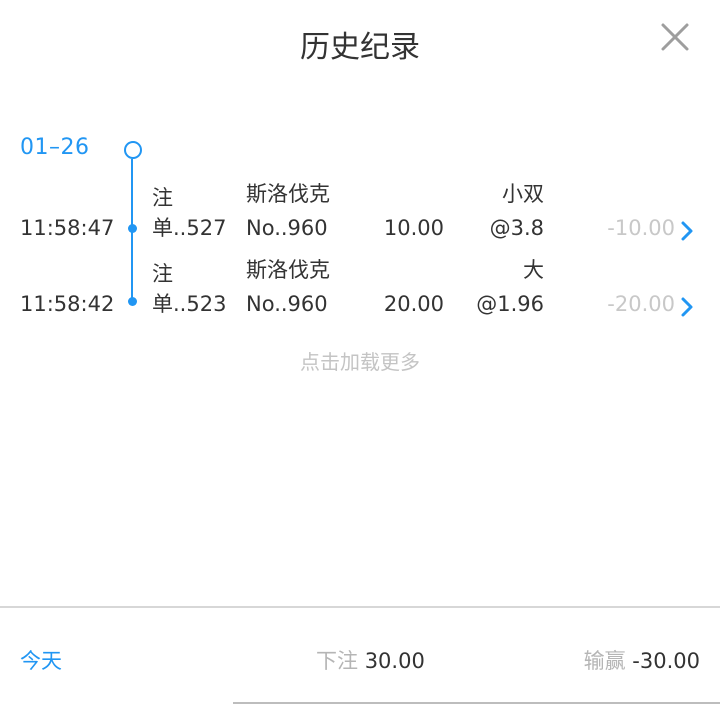 The height and width of the screenshot is (707, 720). Describe the element at coordinates (360, 360) in the screenshot. I see `load-more-button: 点击加载更多` at that location.